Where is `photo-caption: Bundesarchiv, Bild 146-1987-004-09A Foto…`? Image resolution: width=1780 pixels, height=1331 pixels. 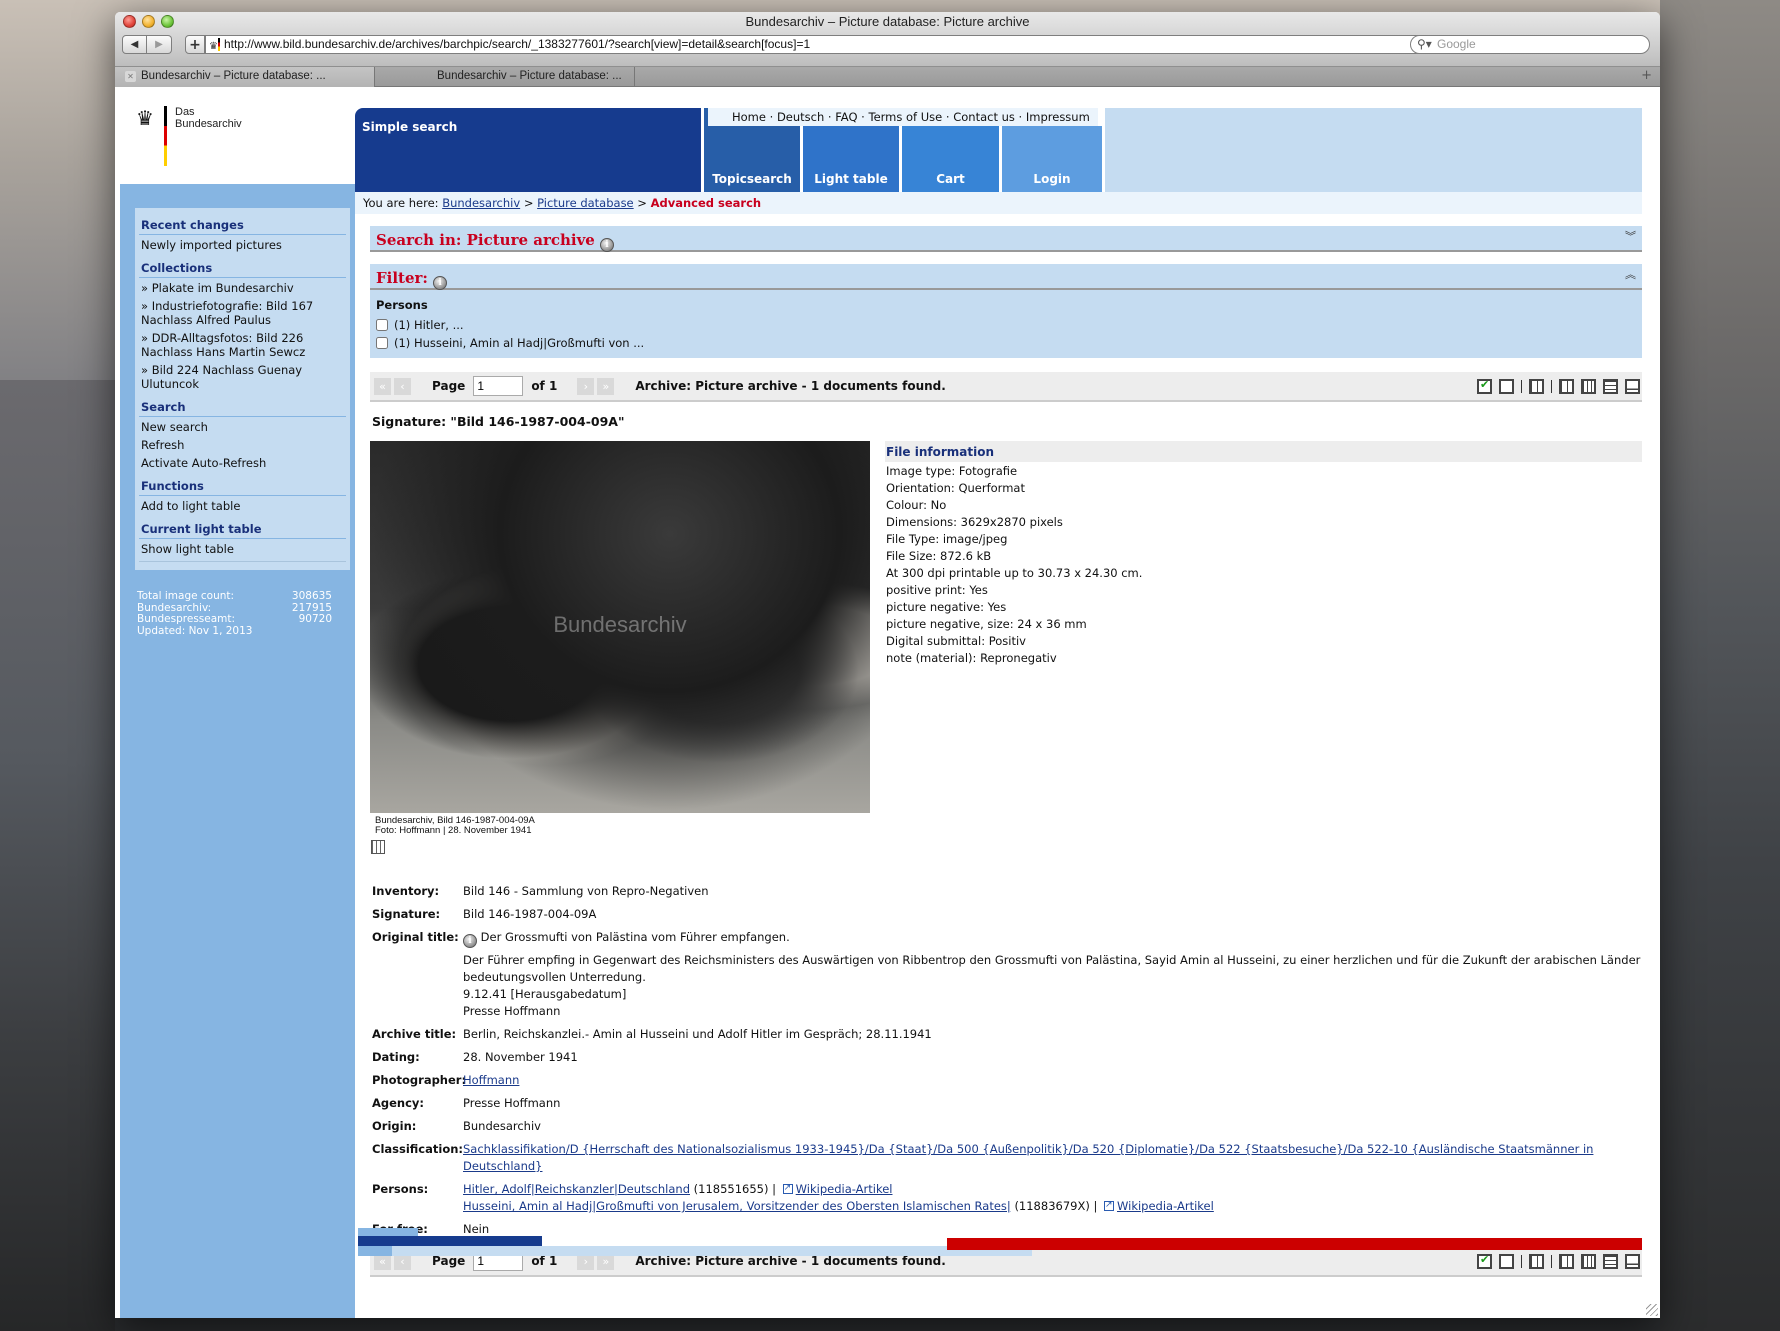 photo-caption: Bundesarchiv, Bild 146-1987-004-09A Foto… is located at coordinates (455, 825).